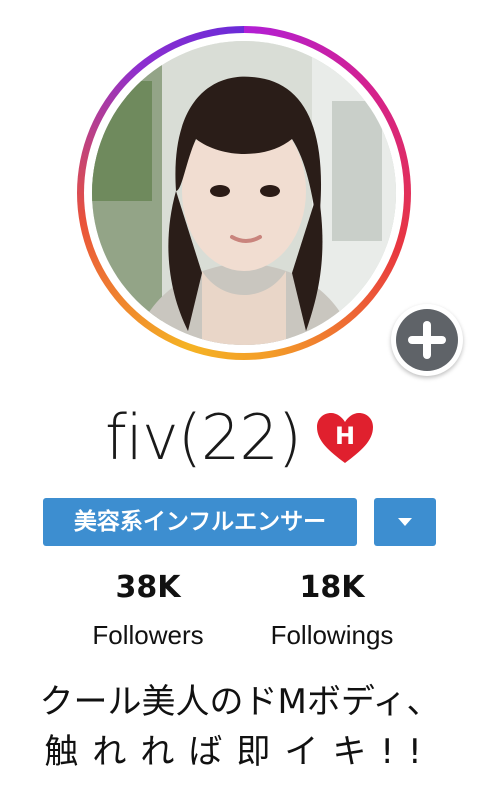  Describe the element at coordinates (148, 587) in the screenshot. I see `followers-count: 38K` at that location.